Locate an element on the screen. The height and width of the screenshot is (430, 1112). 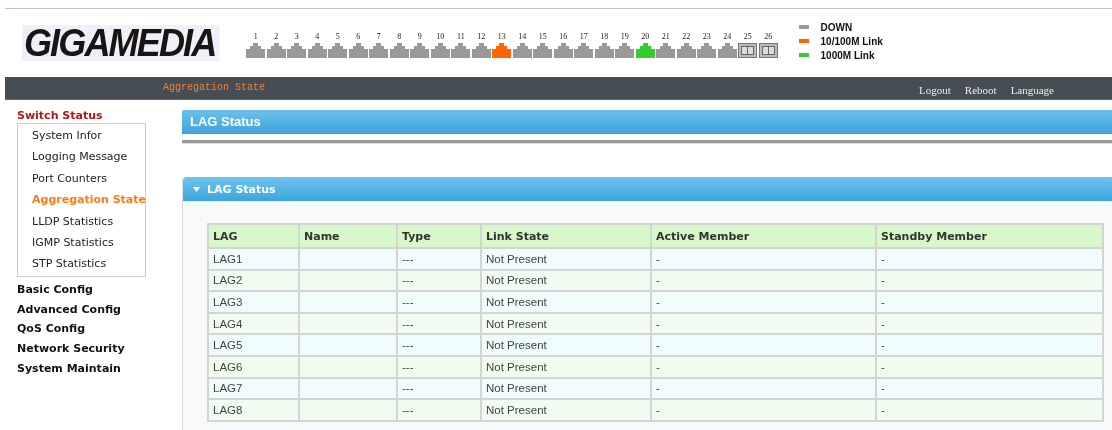
port-number: 24 is located at coordinates (727, 37).